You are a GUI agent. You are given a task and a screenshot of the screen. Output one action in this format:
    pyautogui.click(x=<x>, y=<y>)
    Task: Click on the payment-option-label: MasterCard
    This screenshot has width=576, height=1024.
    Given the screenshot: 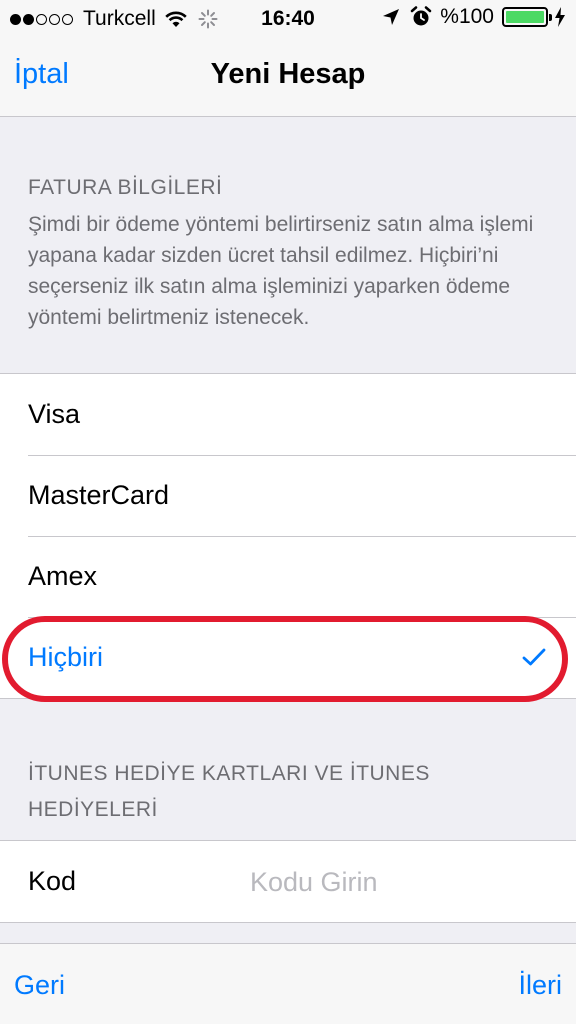 What is the action you would take?
    pyautogui.click(x=99, y=495)
    